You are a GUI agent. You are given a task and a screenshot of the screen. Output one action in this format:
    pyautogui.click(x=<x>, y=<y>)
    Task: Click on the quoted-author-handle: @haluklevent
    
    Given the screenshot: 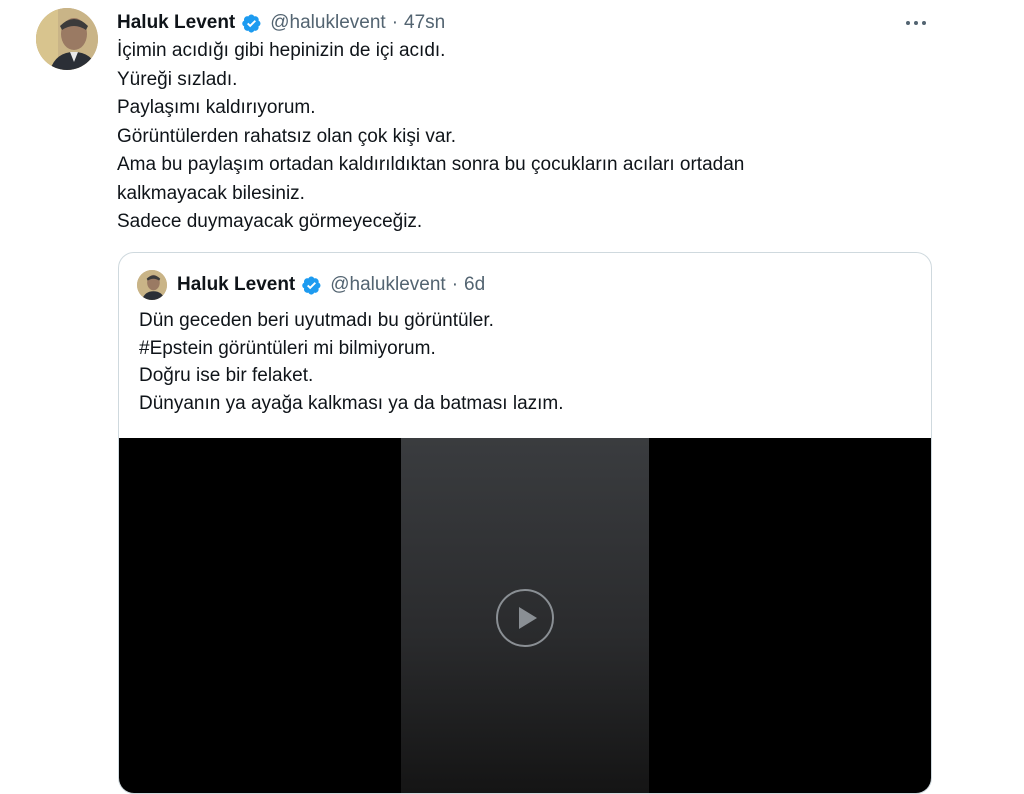 What is the action you would take?
    pyautogui.click(x=387, y=285)
    